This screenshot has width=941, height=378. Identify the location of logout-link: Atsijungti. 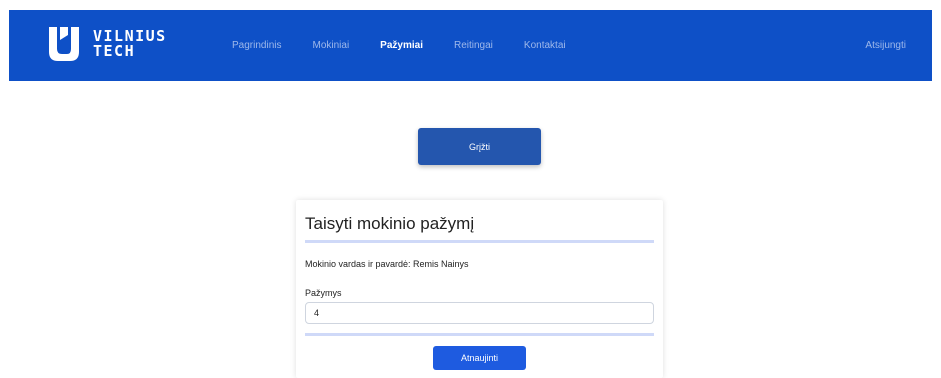
(885, 45).